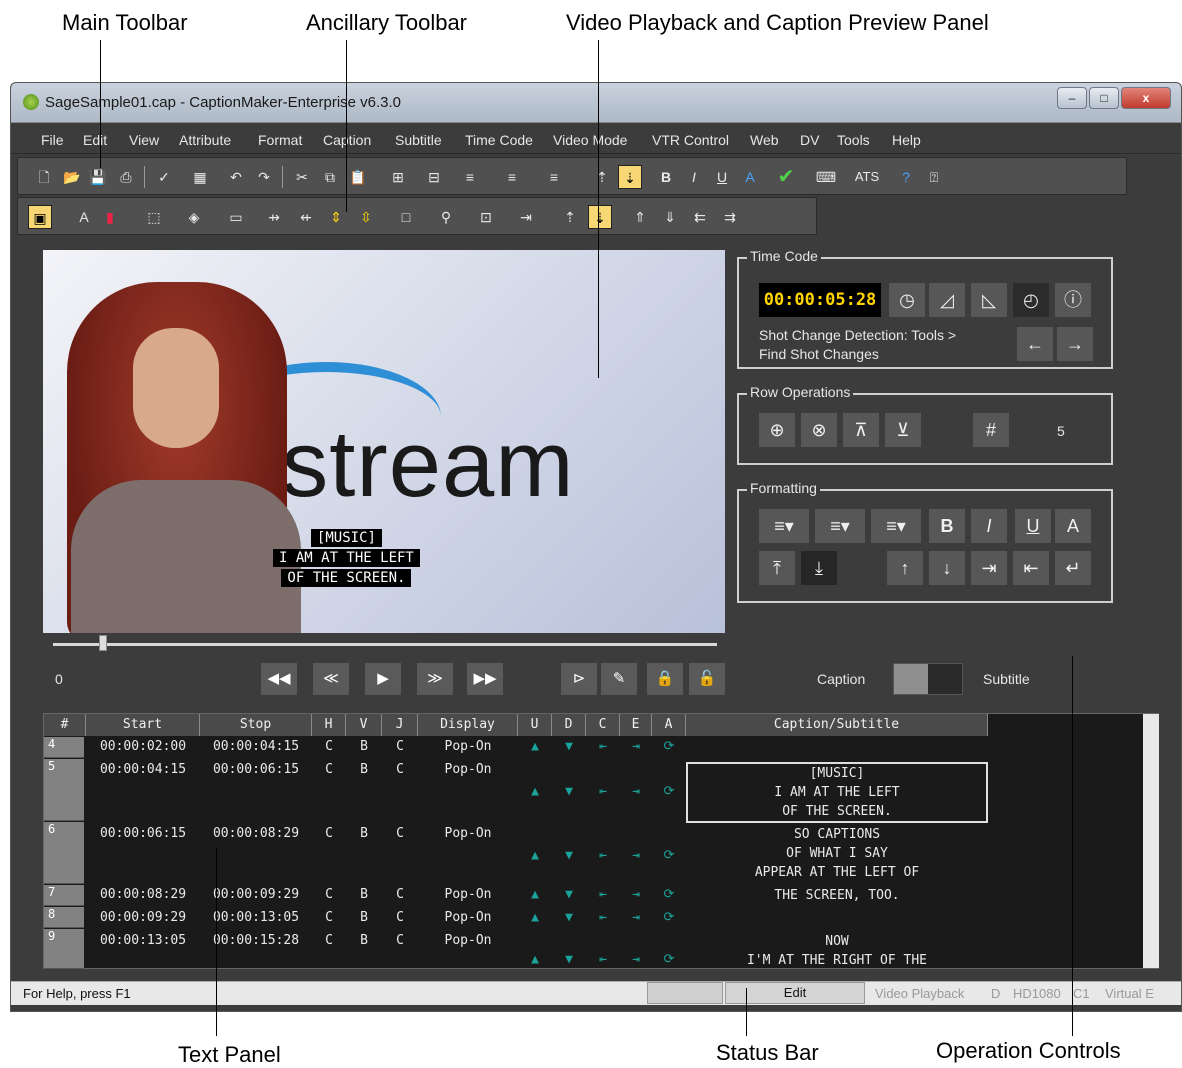 This screenshot has height=1068, width=1182. I want to click on menu-attribute: Attribute, so click(205, 140).